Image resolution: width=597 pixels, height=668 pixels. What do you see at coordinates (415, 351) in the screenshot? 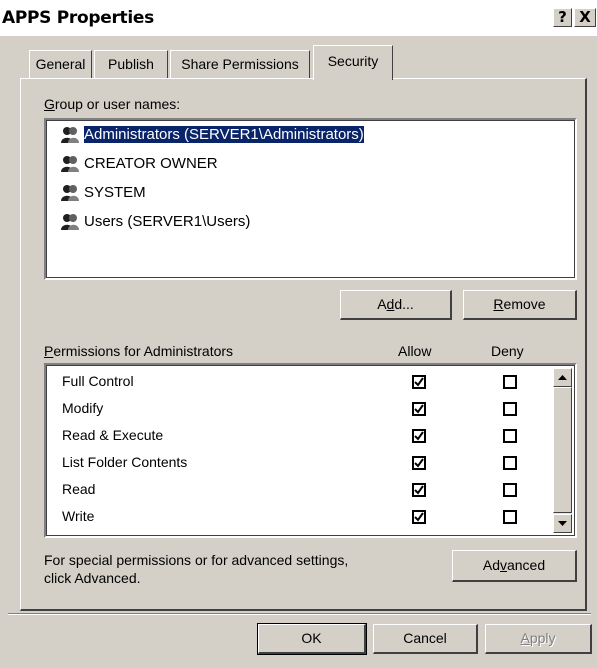
I see `allow-header: Allow` at bounding box center [415, 351].